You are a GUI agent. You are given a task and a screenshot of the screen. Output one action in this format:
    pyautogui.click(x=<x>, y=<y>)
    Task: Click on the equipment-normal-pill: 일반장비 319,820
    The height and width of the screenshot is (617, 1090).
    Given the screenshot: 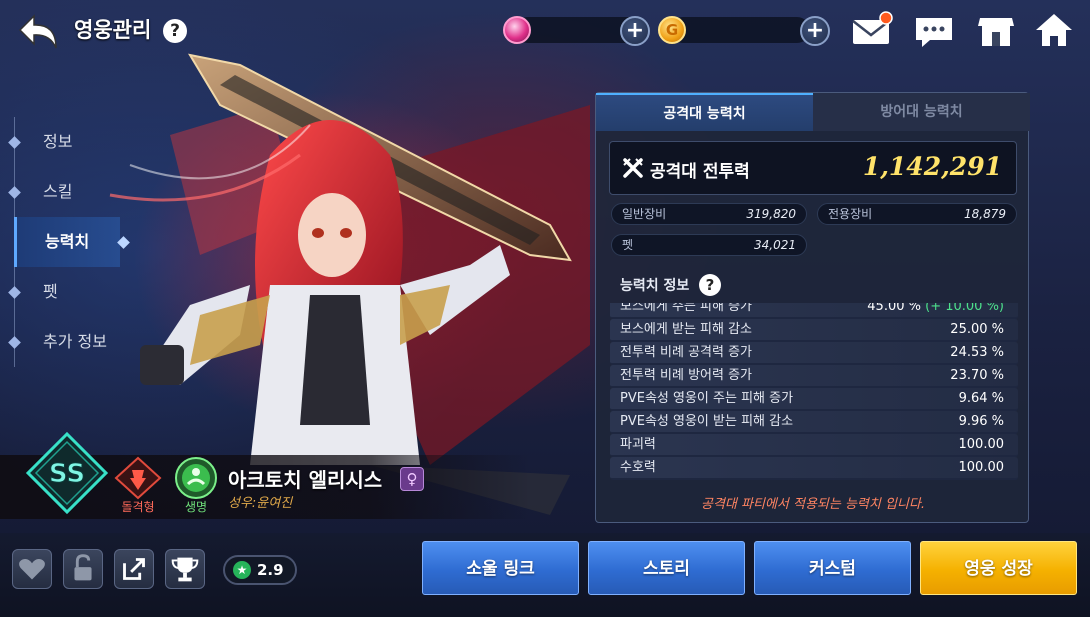 What is the action you would take?
    pyautogui.click(x=709, y=214)
    